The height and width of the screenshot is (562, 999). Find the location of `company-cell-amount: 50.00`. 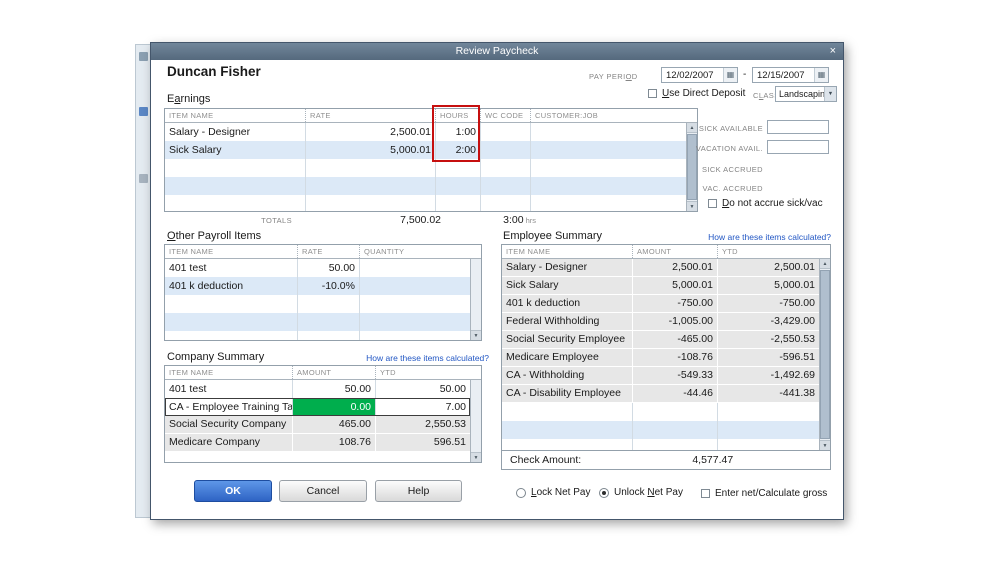

company-cell-amount: 50.00 is located at coordinates (333, 389).